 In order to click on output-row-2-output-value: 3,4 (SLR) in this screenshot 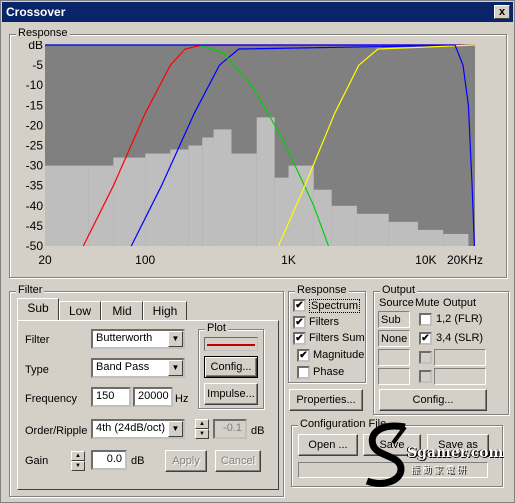, I will do `click(460, 338)`.